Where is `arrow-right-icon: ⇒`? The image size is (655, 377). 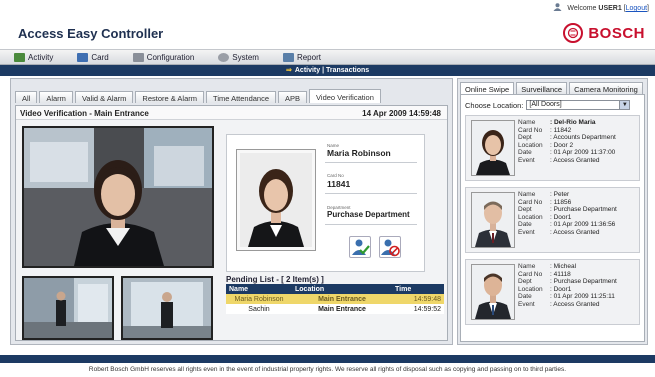 arrow-right-icon: ⇒ is located at coordinates (289, 70).